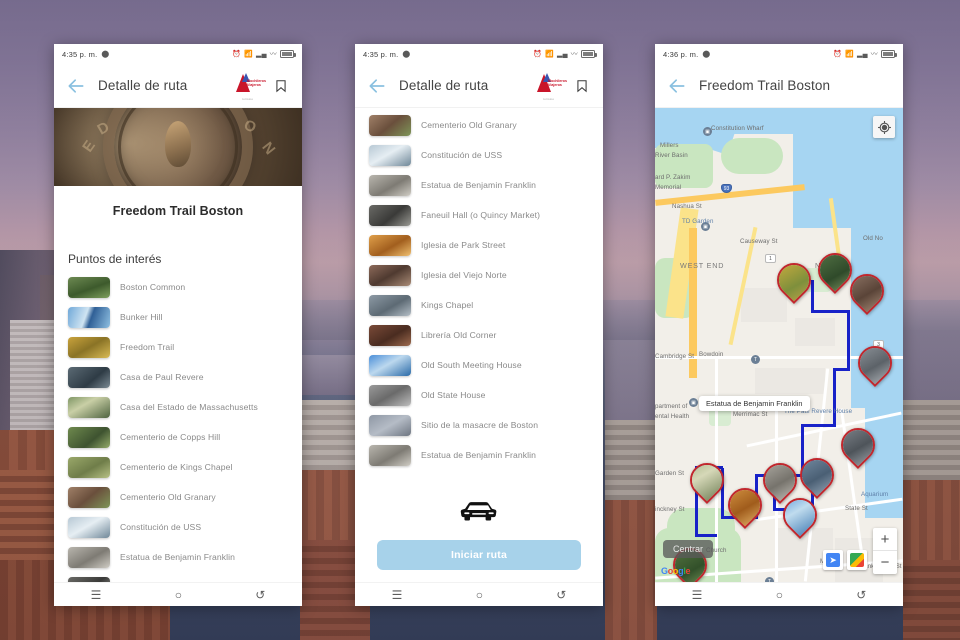  I want to click on list-item: Iglesia de Park Street, so click(479, 245).